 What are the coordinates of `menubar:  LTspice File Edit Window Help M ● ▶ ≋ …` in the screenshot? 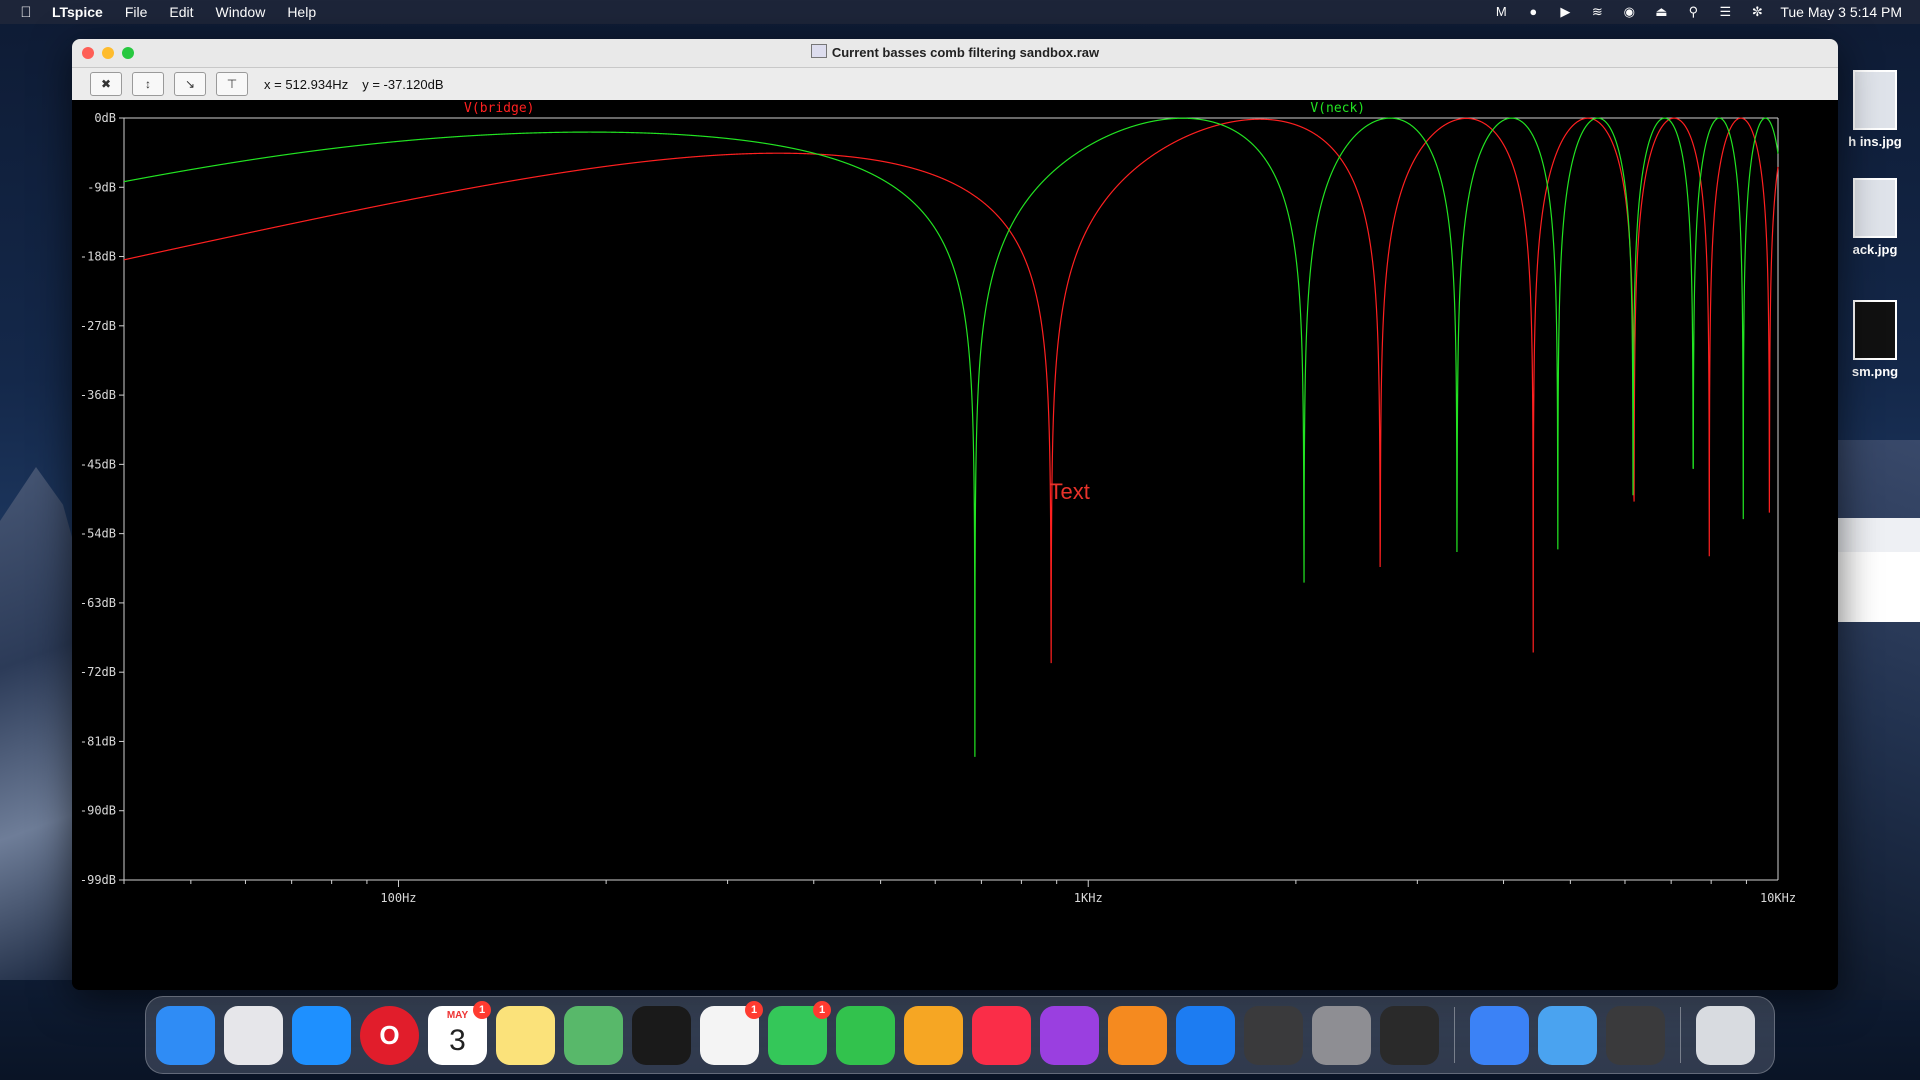 It's located at (960, 12).